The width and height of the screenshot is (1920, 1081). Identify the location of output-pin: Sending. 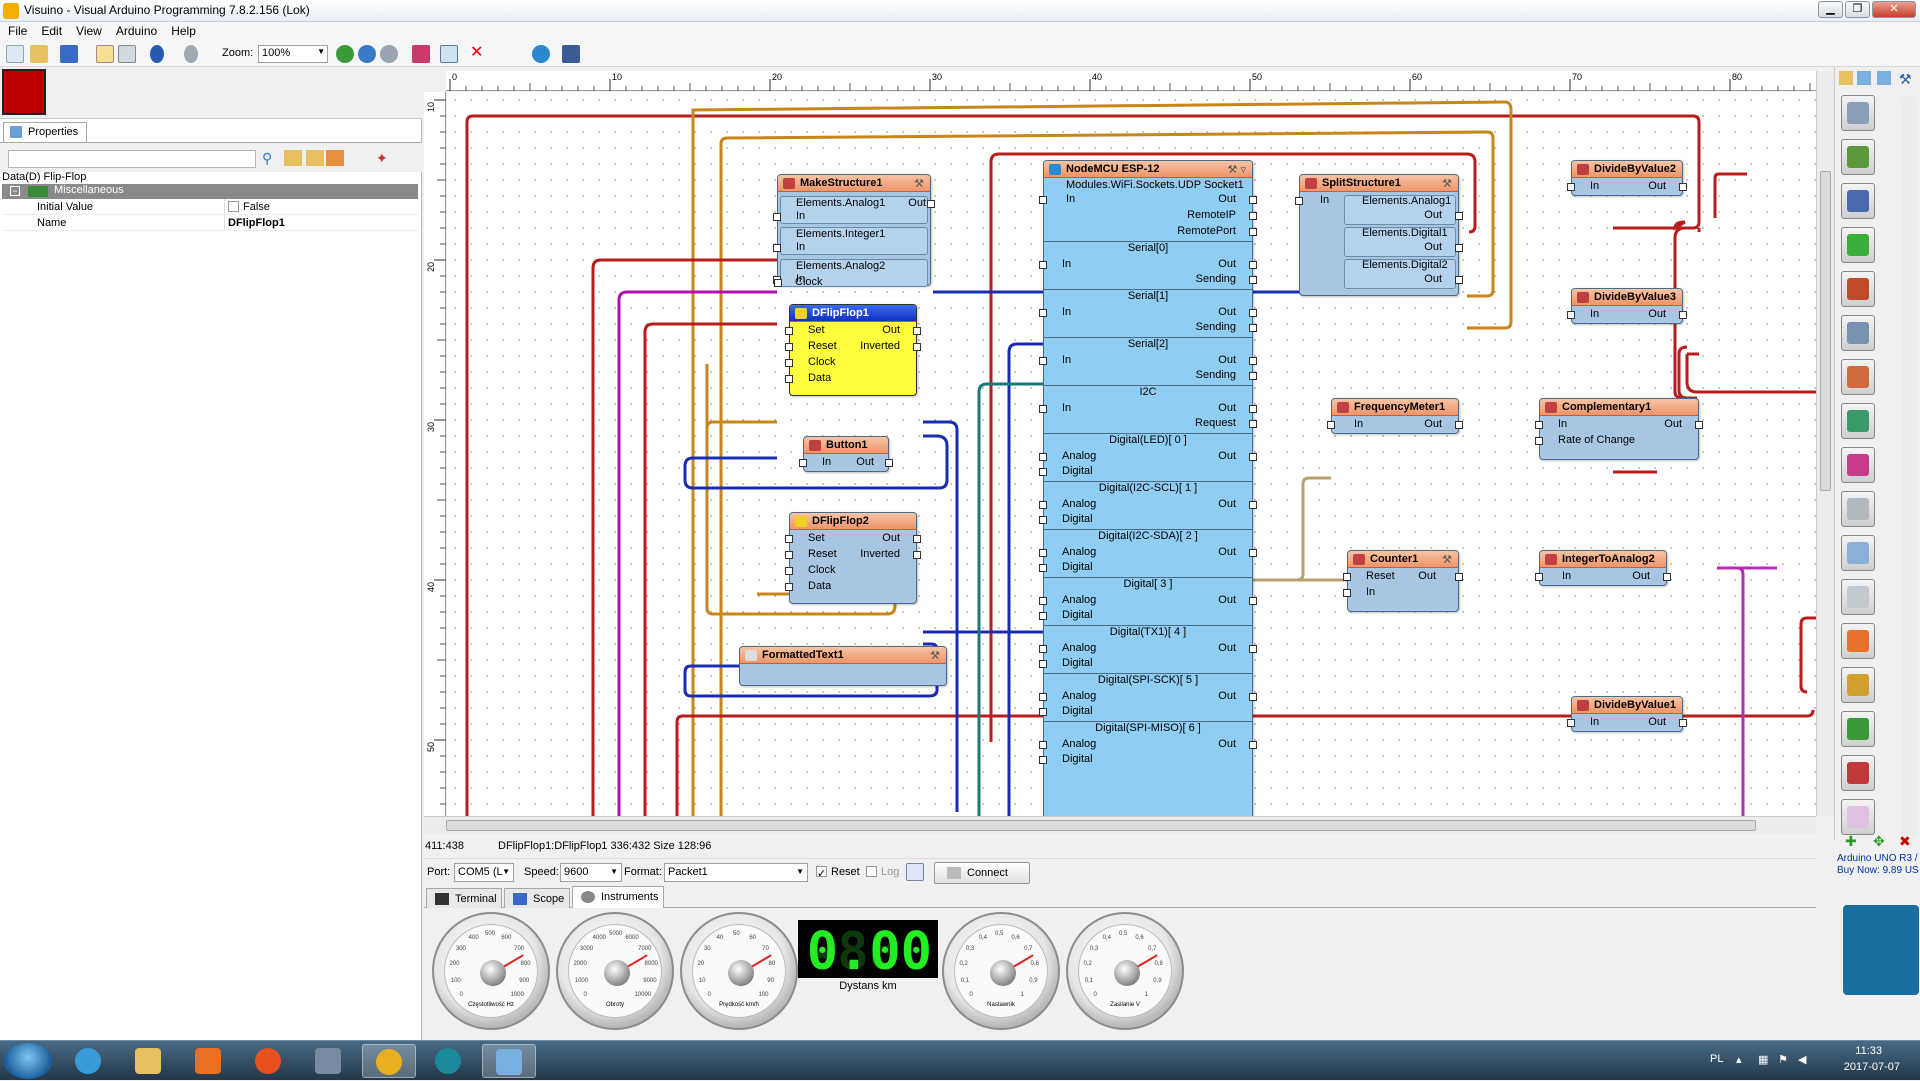
(1227, 375).